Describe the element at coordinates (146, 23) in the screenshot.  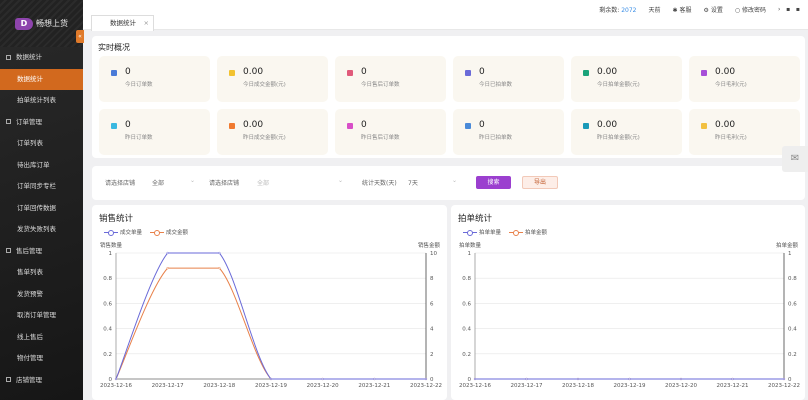
I see `close-tab-icon: ×` at that location.